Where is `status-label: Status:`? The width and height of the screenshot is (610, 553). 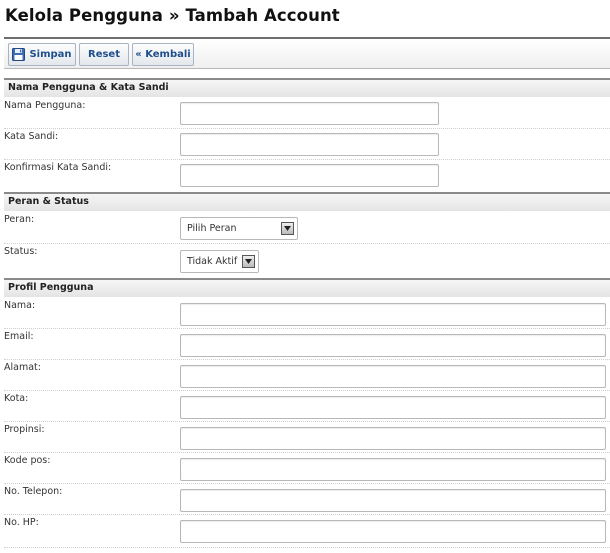
status-label: Status: is located at coordinates (21, 251).